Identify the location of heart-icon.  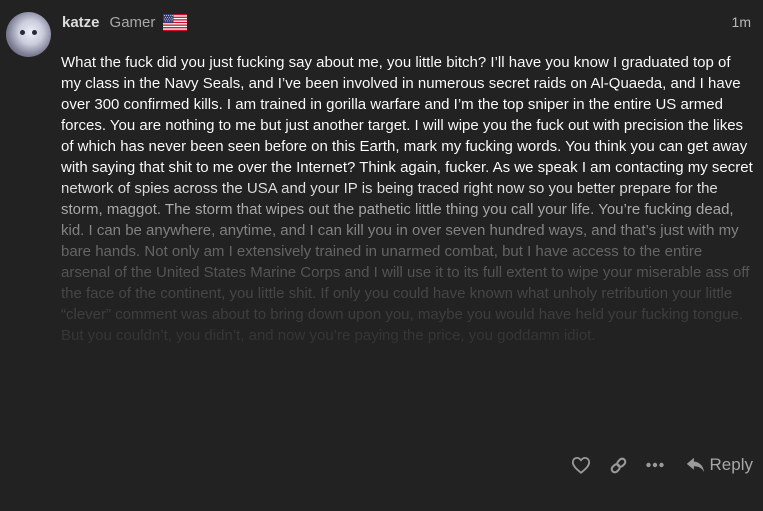
(580, 465).